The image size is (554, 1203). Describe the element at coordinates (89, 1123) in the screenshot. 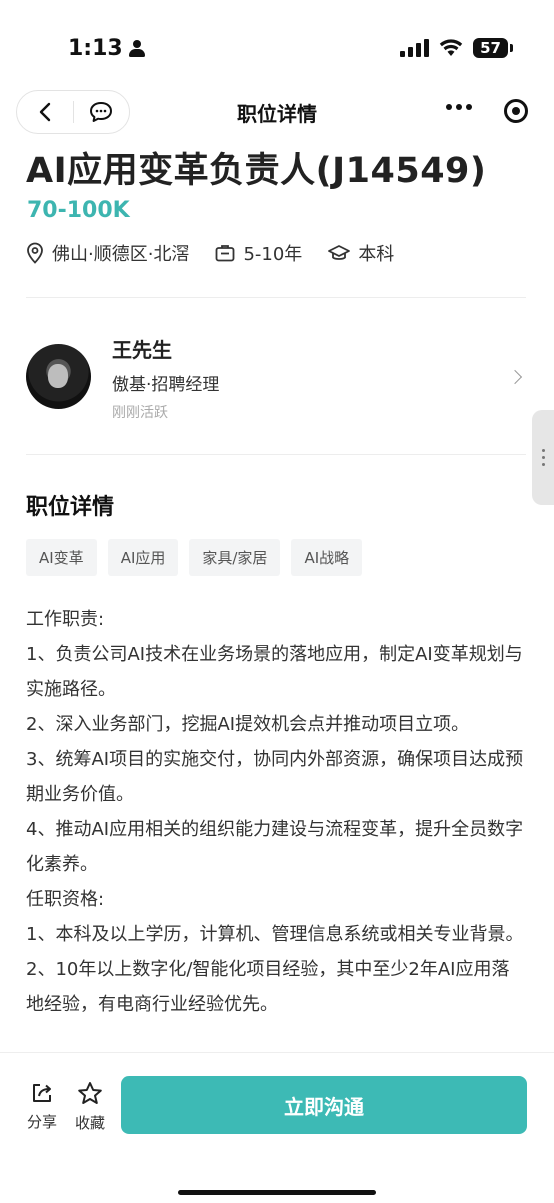

I see `favorite-label: 收藏` at that location.